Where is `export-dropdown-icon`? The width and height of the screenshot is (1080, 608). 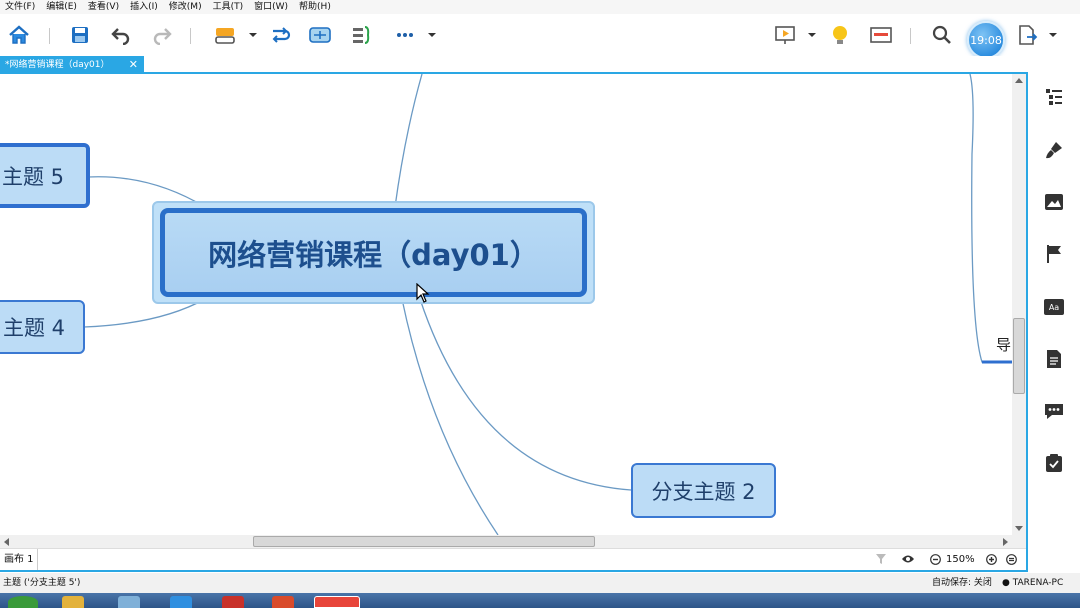 export-dropdown-icon is located at coordinates (1053, 35).